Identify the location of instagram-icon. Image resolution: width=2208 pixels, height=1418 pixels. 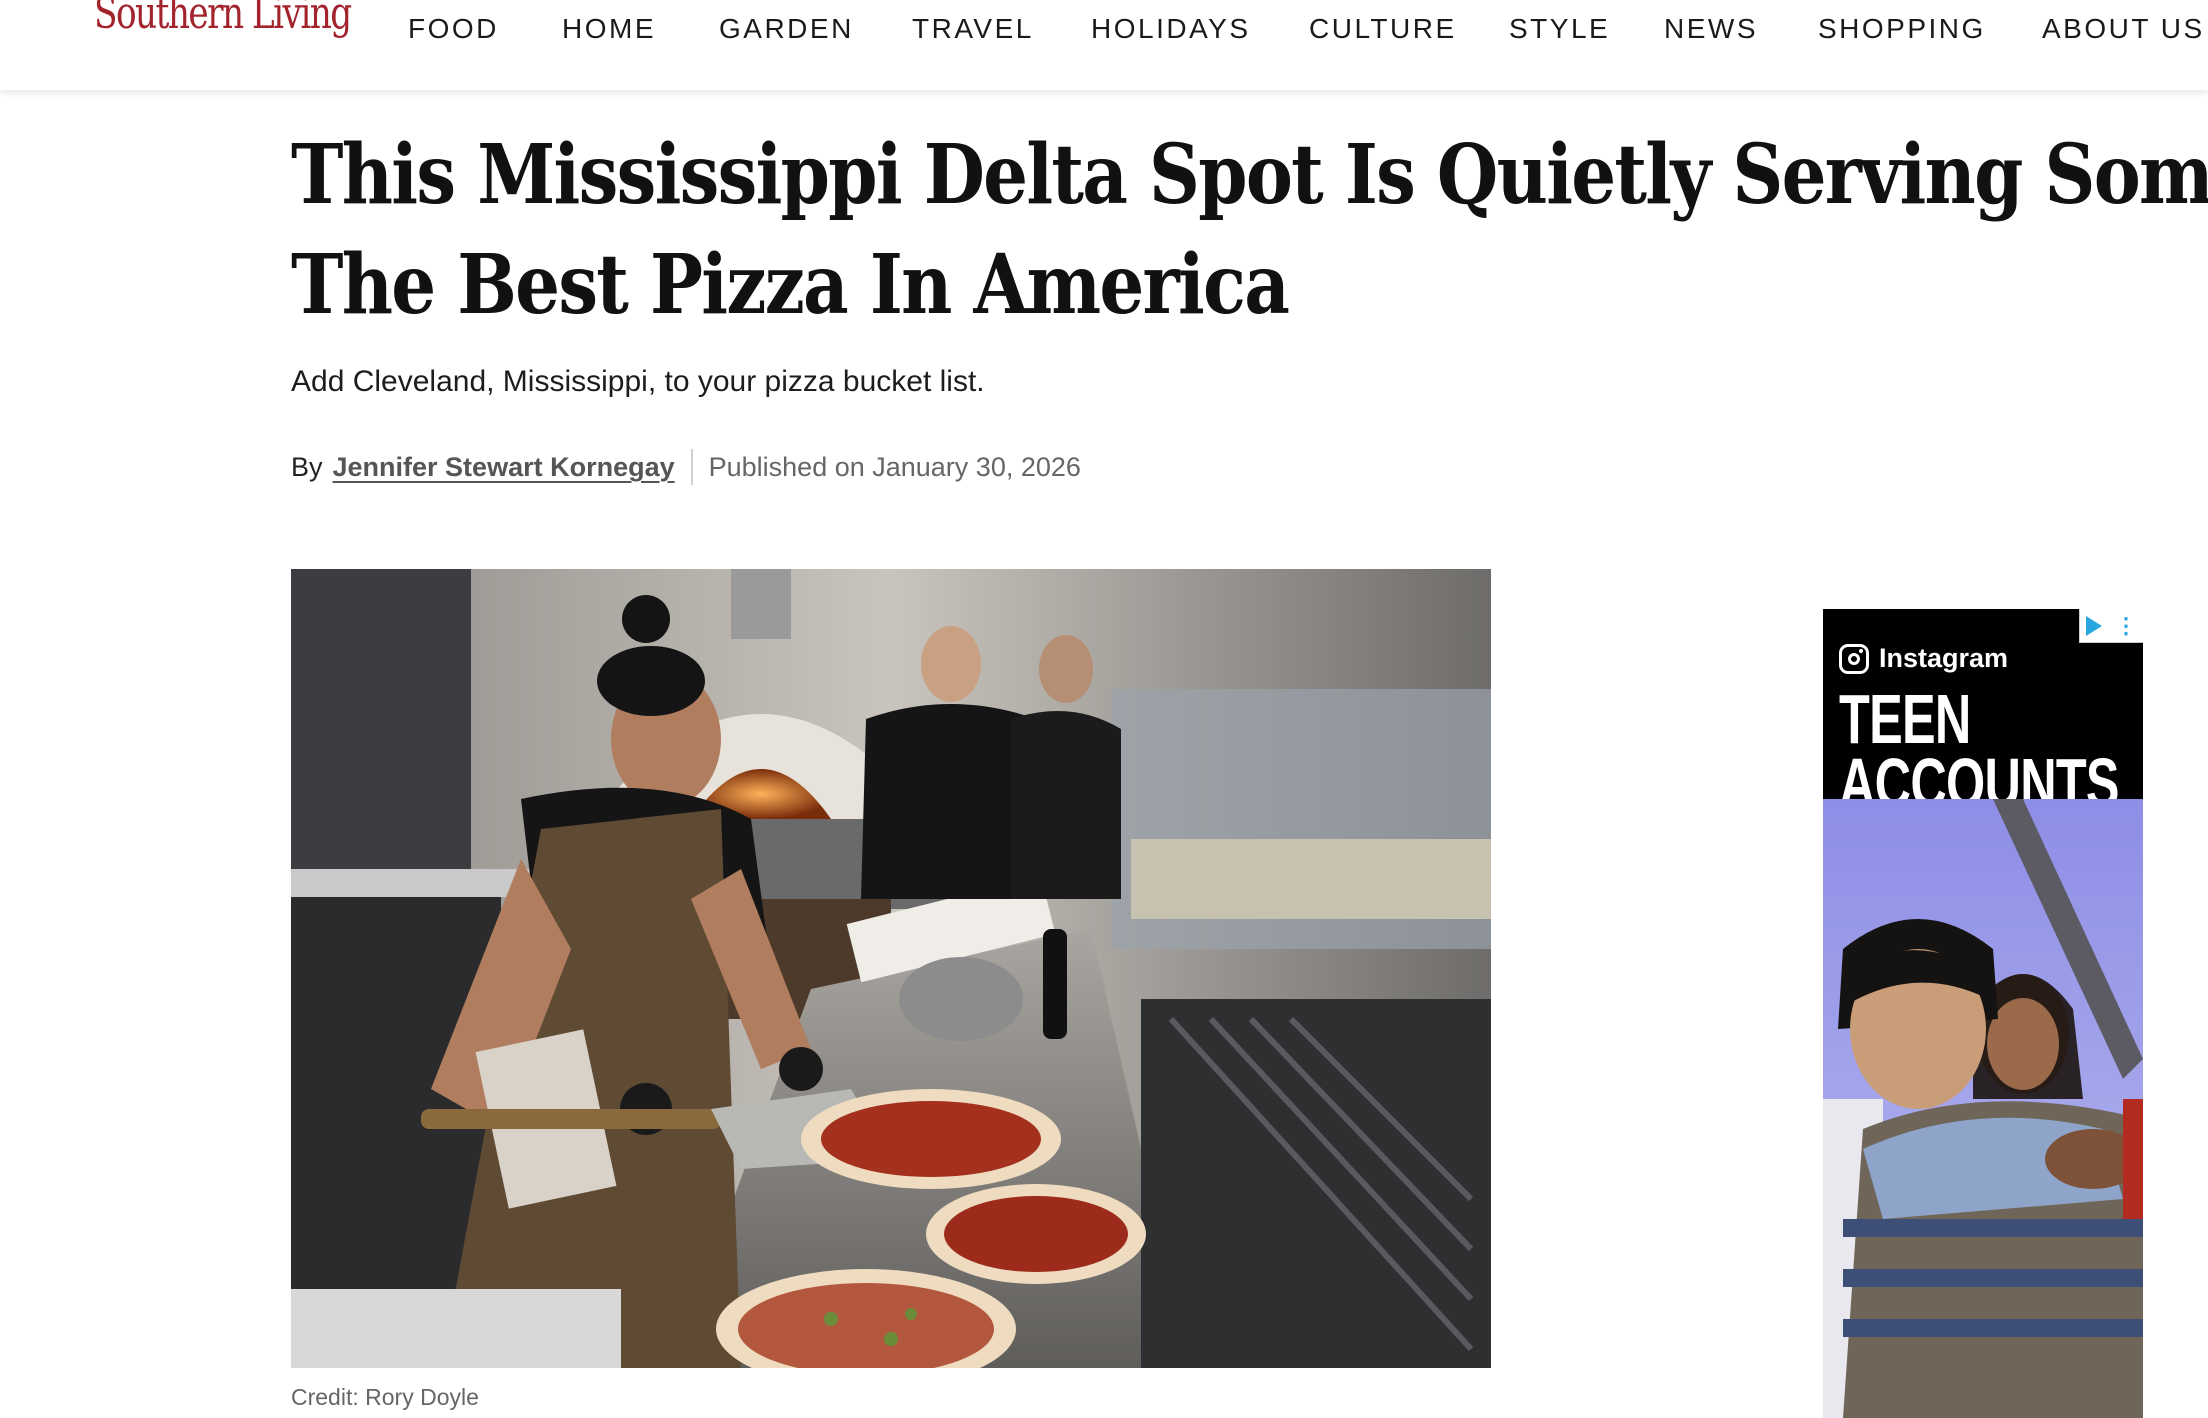
(1854, 658).